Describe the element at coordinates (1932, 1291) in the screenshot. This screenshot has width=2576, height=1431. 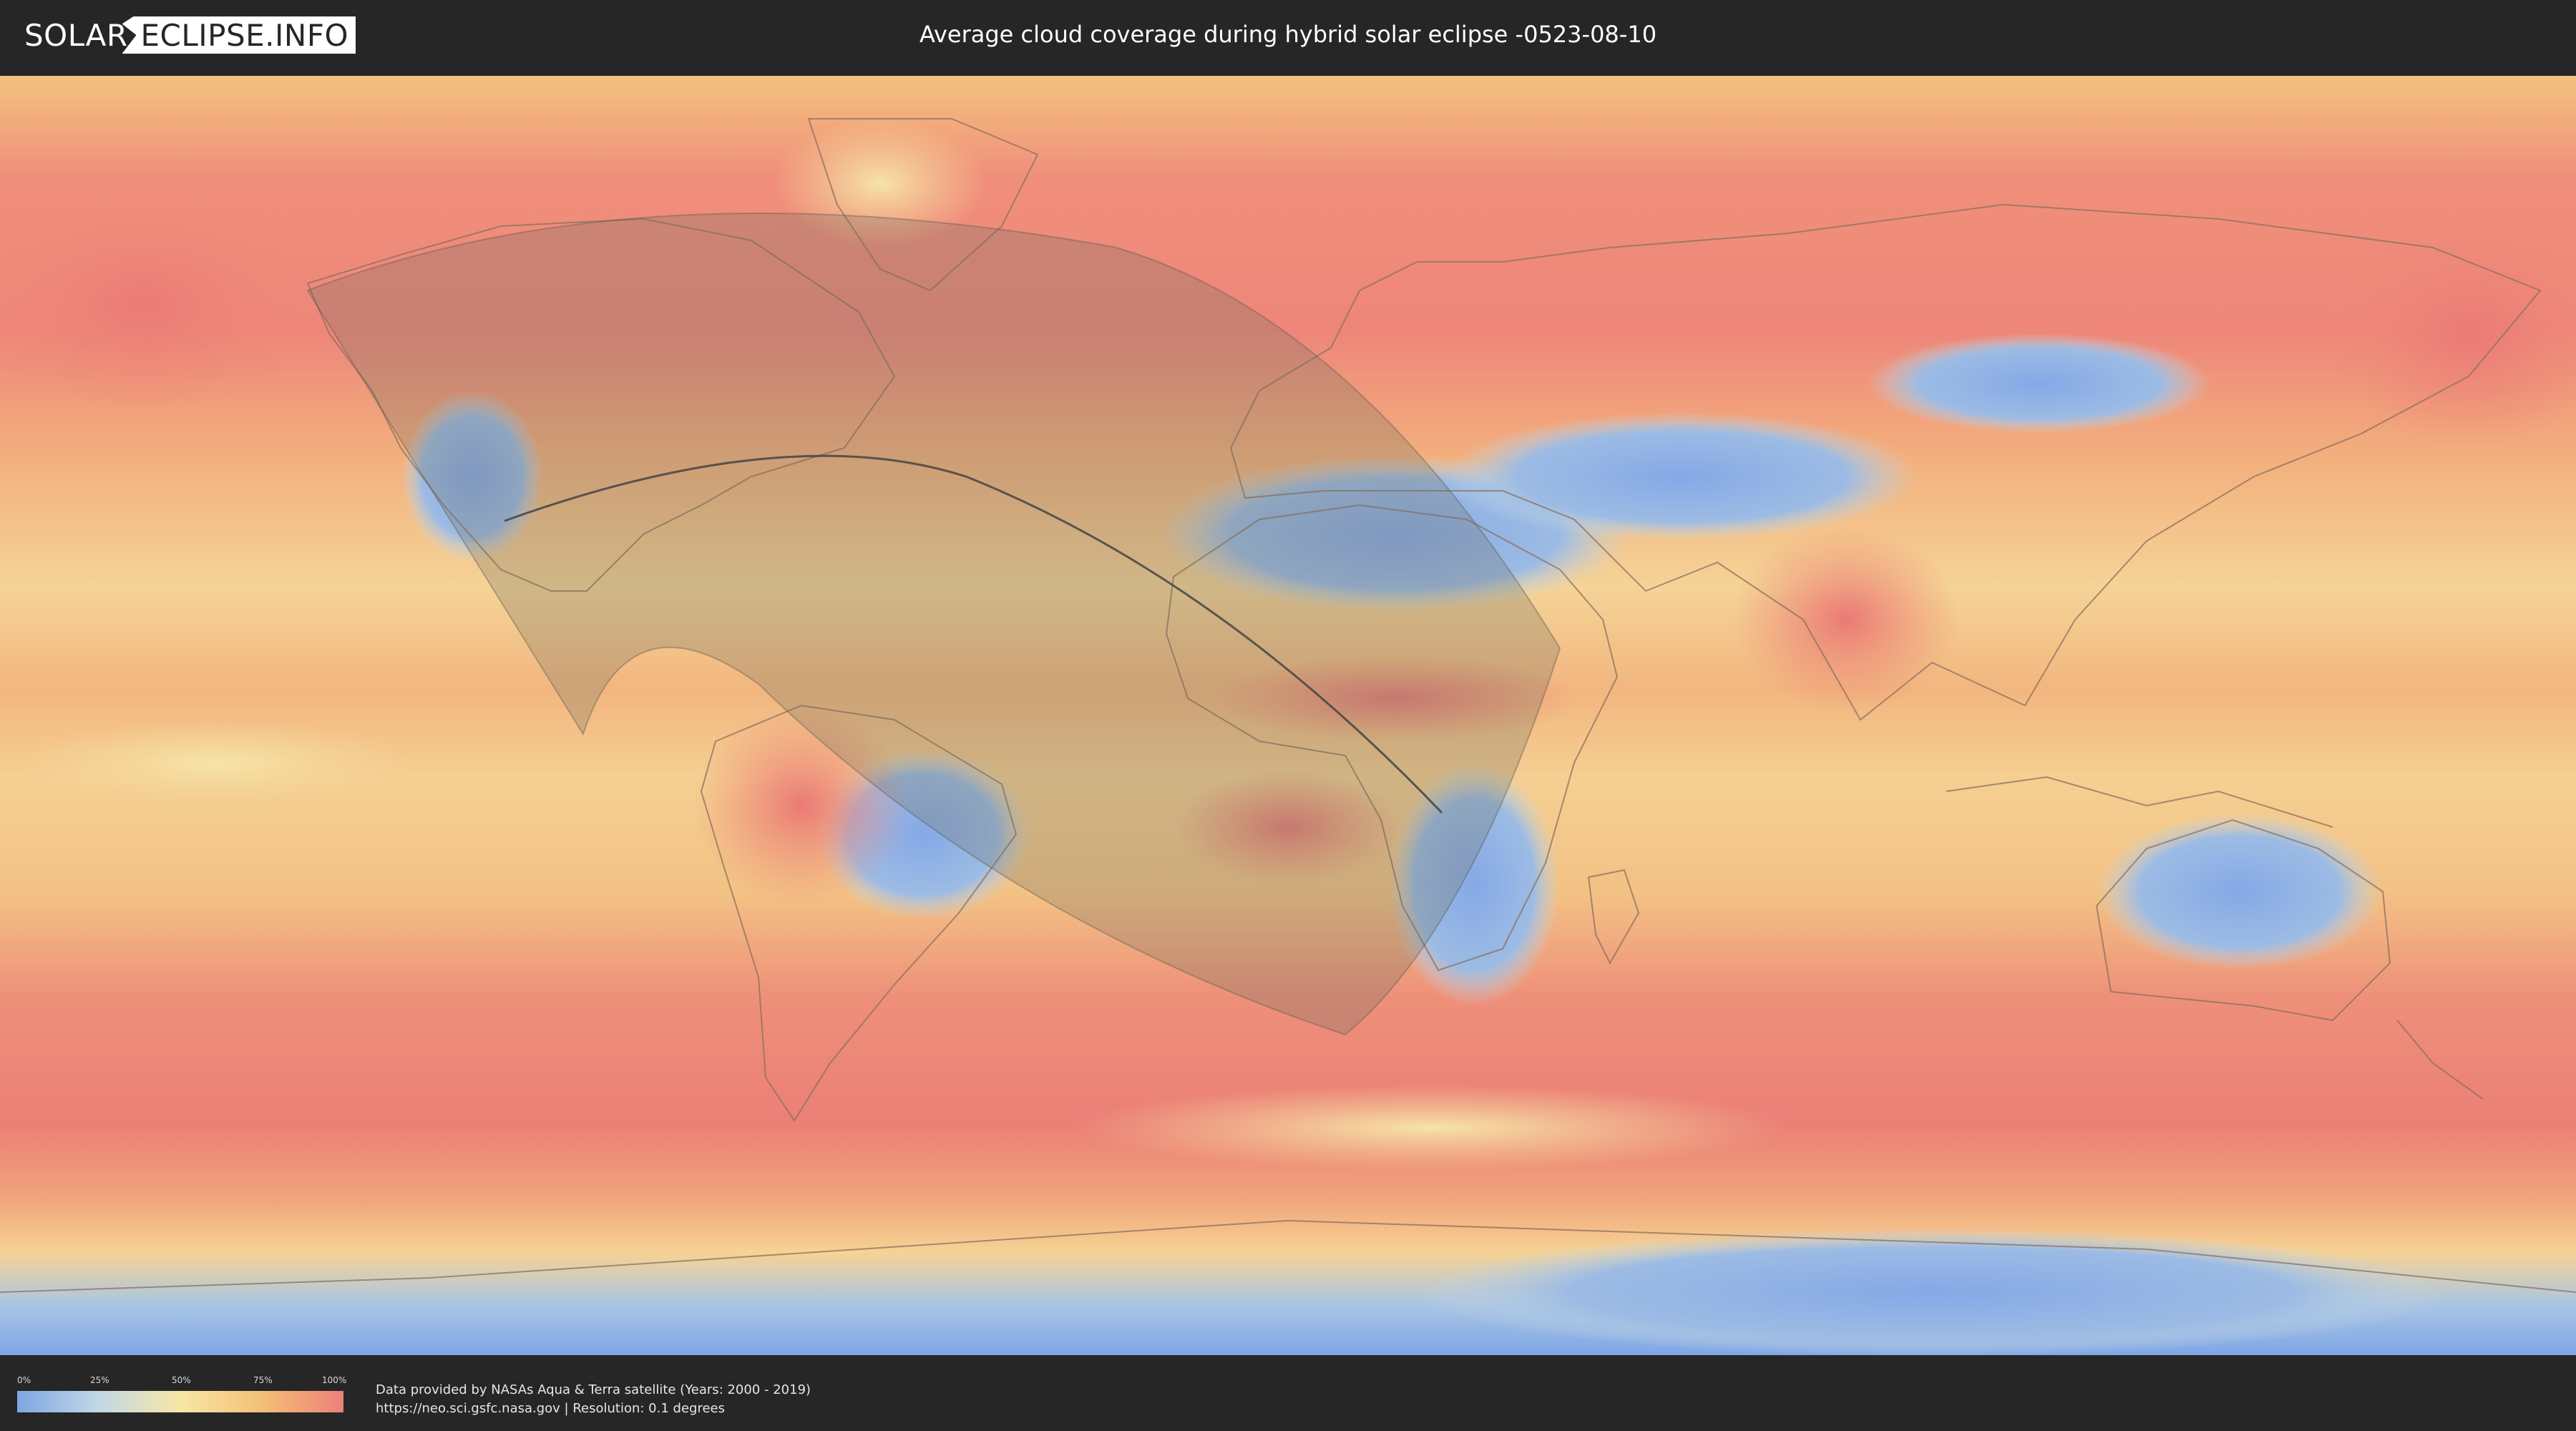
I see `antarctica-clear-region` at that location.